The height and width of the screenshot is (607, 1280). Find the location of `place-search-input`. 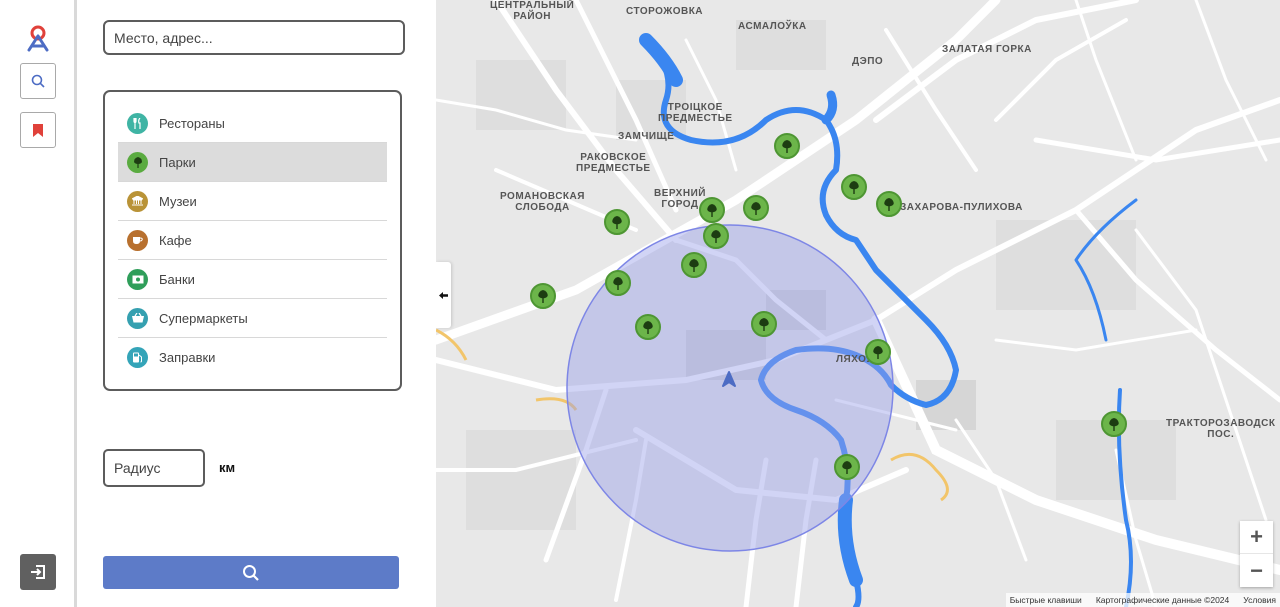

place-search-input is located at coordinates (254, 37).